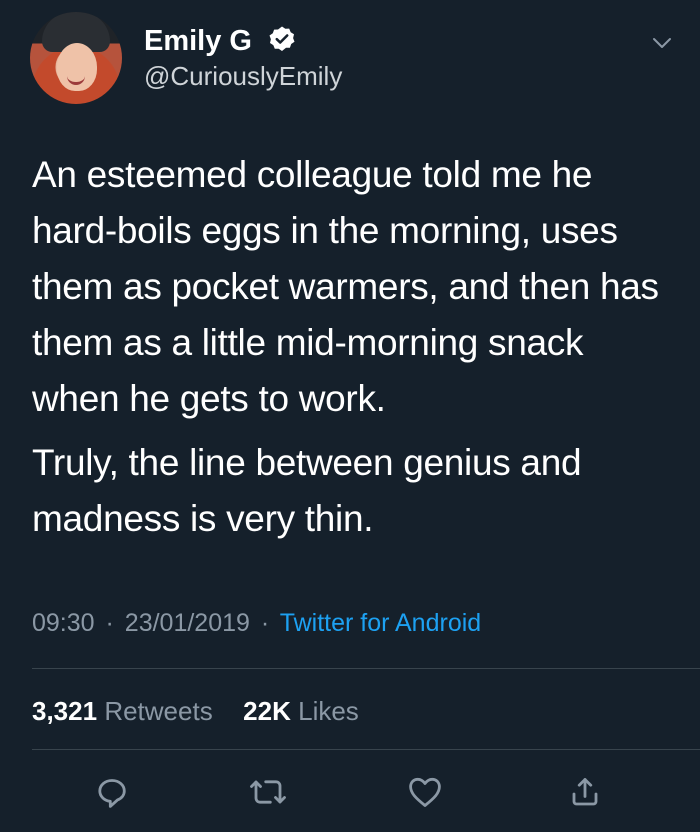  I want to click on retweet-icon, so click(268, 792).